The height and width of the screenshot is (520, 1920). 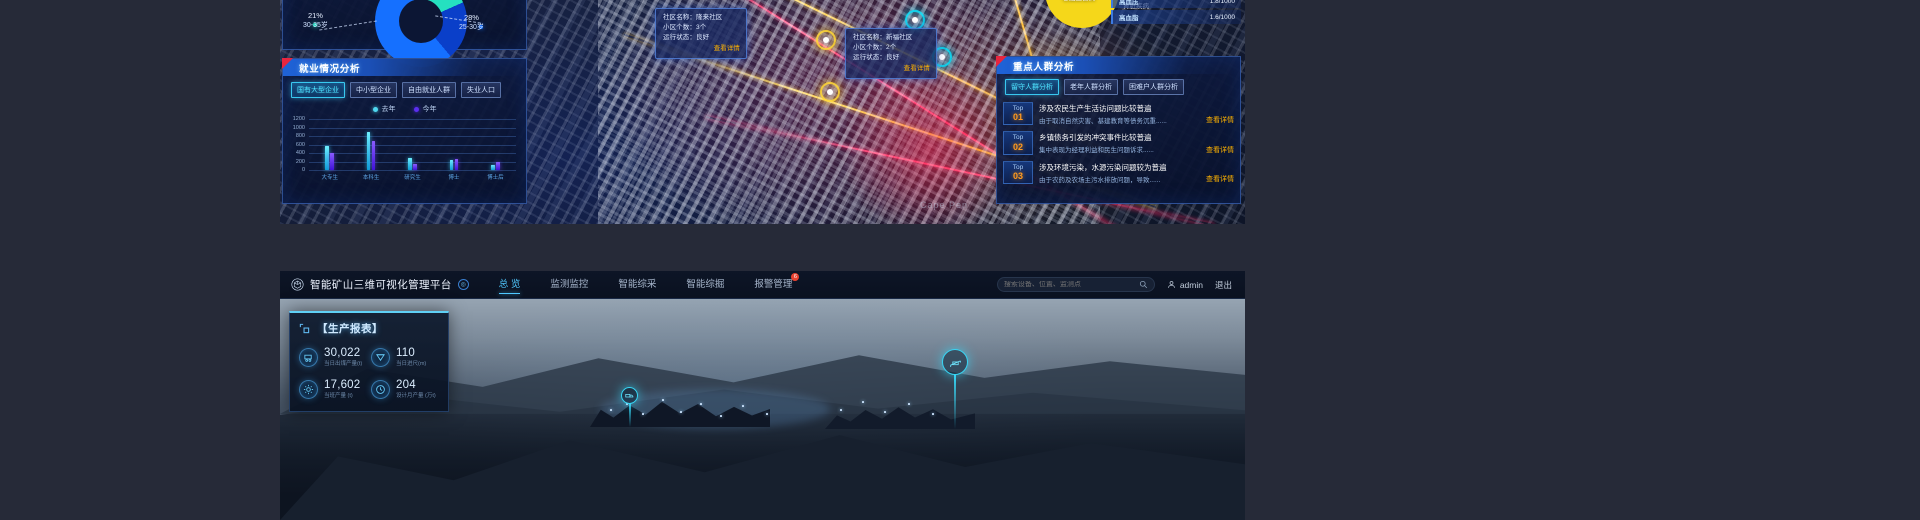 I want to click on popup-count-label: 小区个数：, so click(x=869, y=48).